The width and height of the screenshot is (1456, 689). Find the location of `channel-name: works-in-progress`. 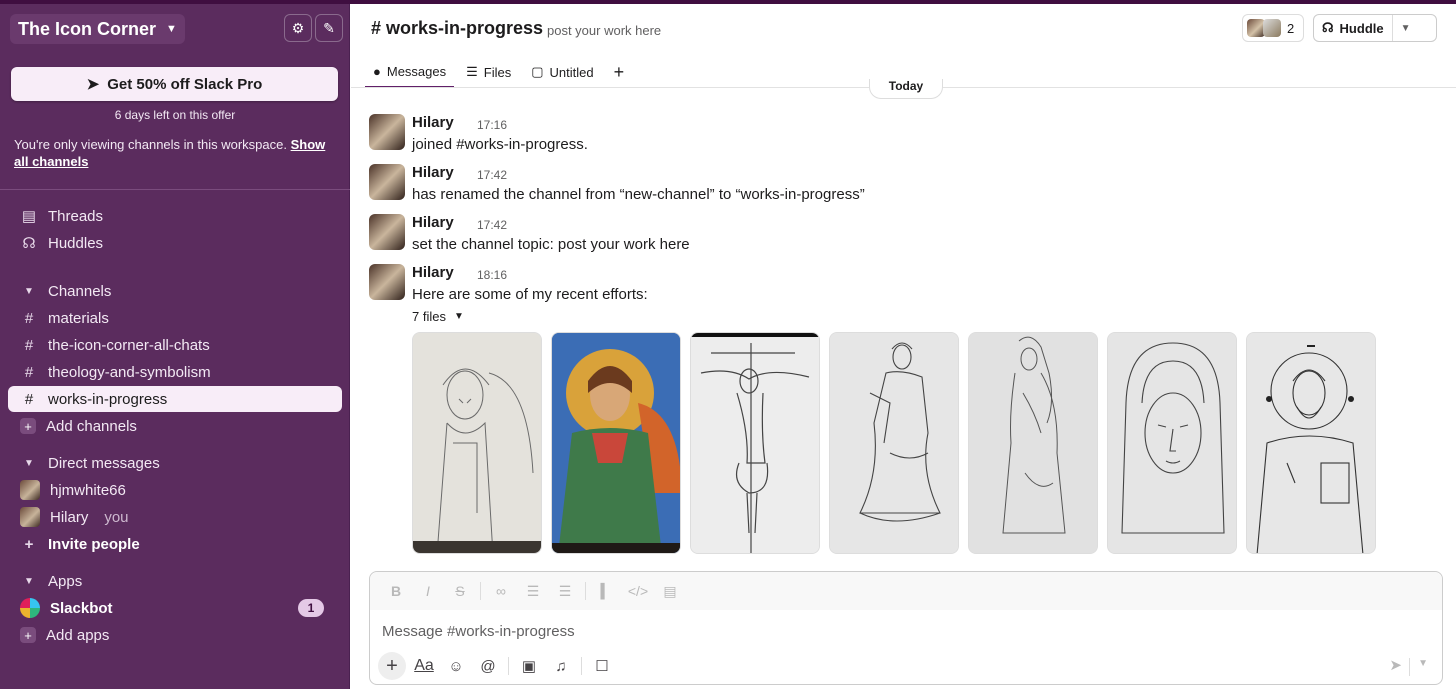

channel-name: works-in-progress is located at coordinates (108, 399).